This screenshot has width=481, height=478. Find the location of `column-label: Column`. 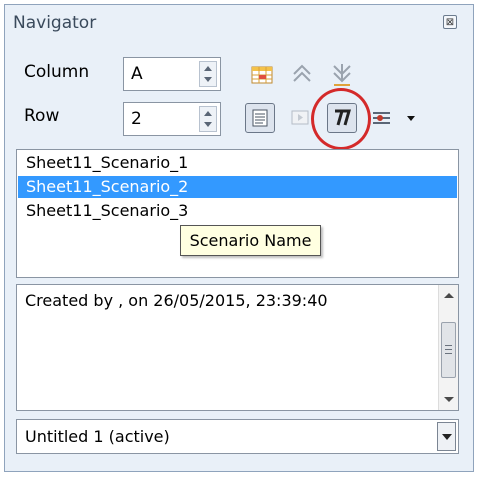

column-label: Column is located at coordinates (57, 72).